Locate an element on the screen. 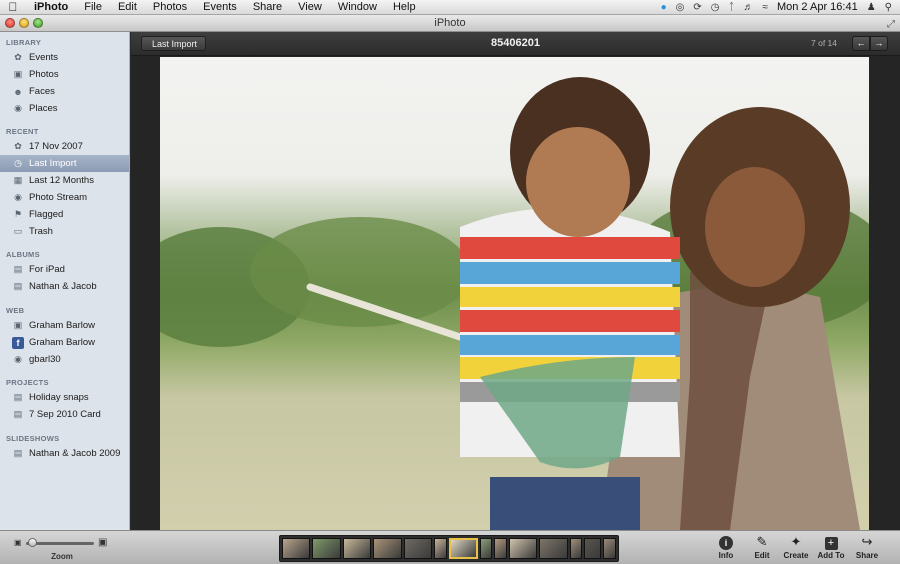  facebook-icon: f is located at coordinates (18, 342).